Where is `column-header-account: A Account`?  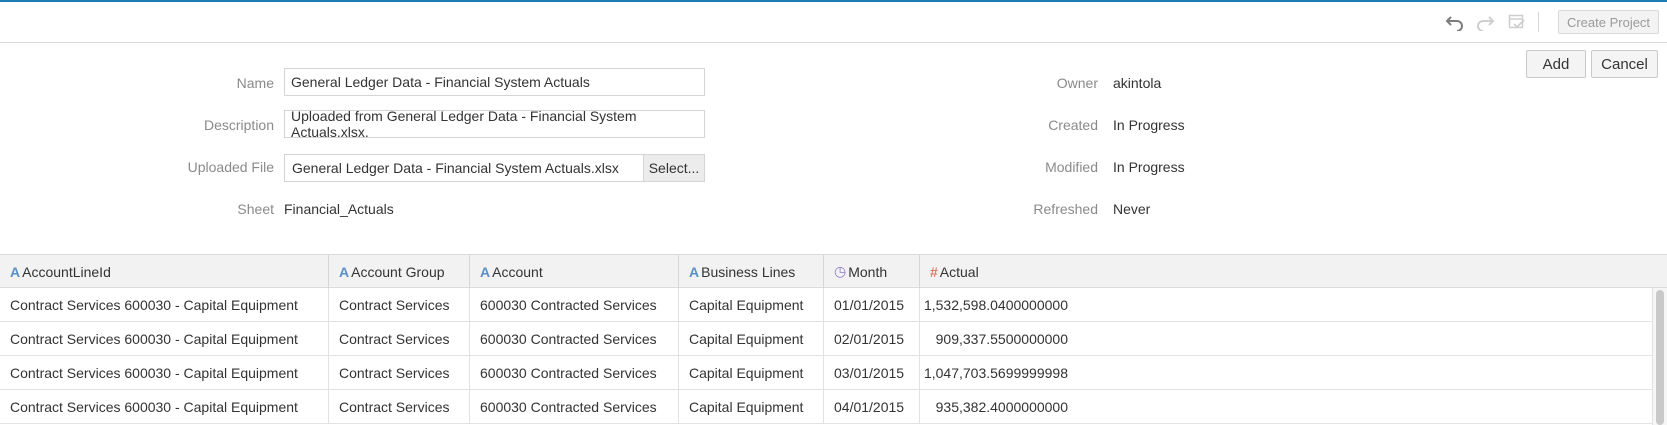
column-header-account: A Account is located at coordinates (574, 271).